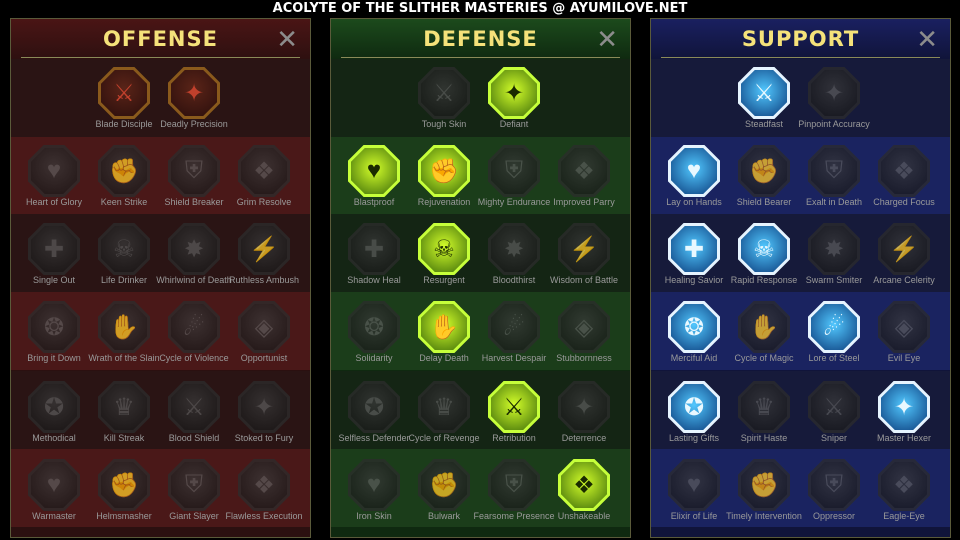 The height and width of the screenshot is (540, 960). What do you see at coordinates (584, 416) in the screenshot?
I see `mastery-deterrence: ✦ Deterrence` at bounding box center [584, 416].